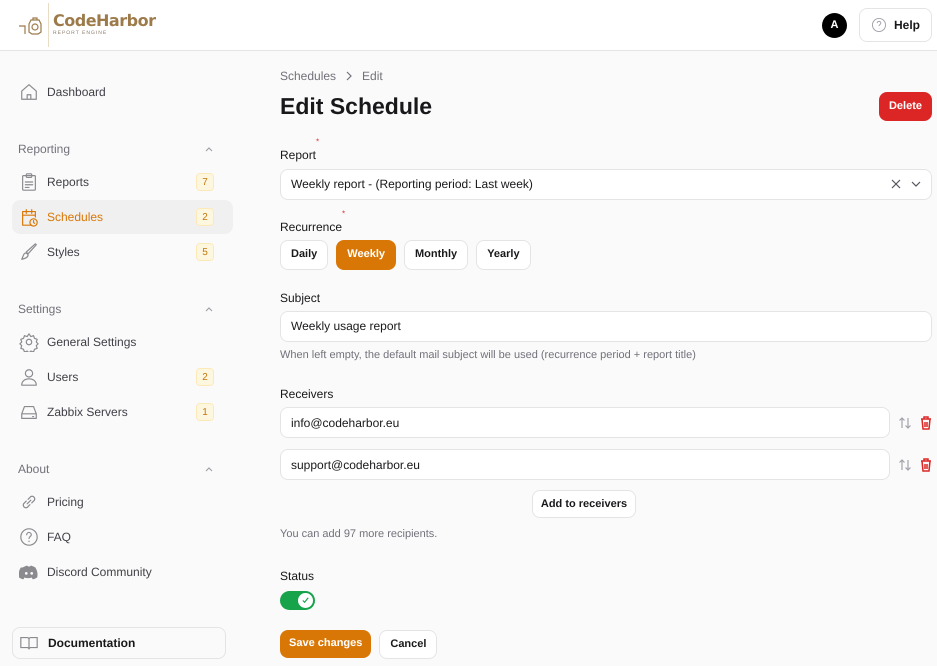  I want to click on help-text: When left empty, the default mail subject will be used (recurrence period + report title), so click(488, 355).